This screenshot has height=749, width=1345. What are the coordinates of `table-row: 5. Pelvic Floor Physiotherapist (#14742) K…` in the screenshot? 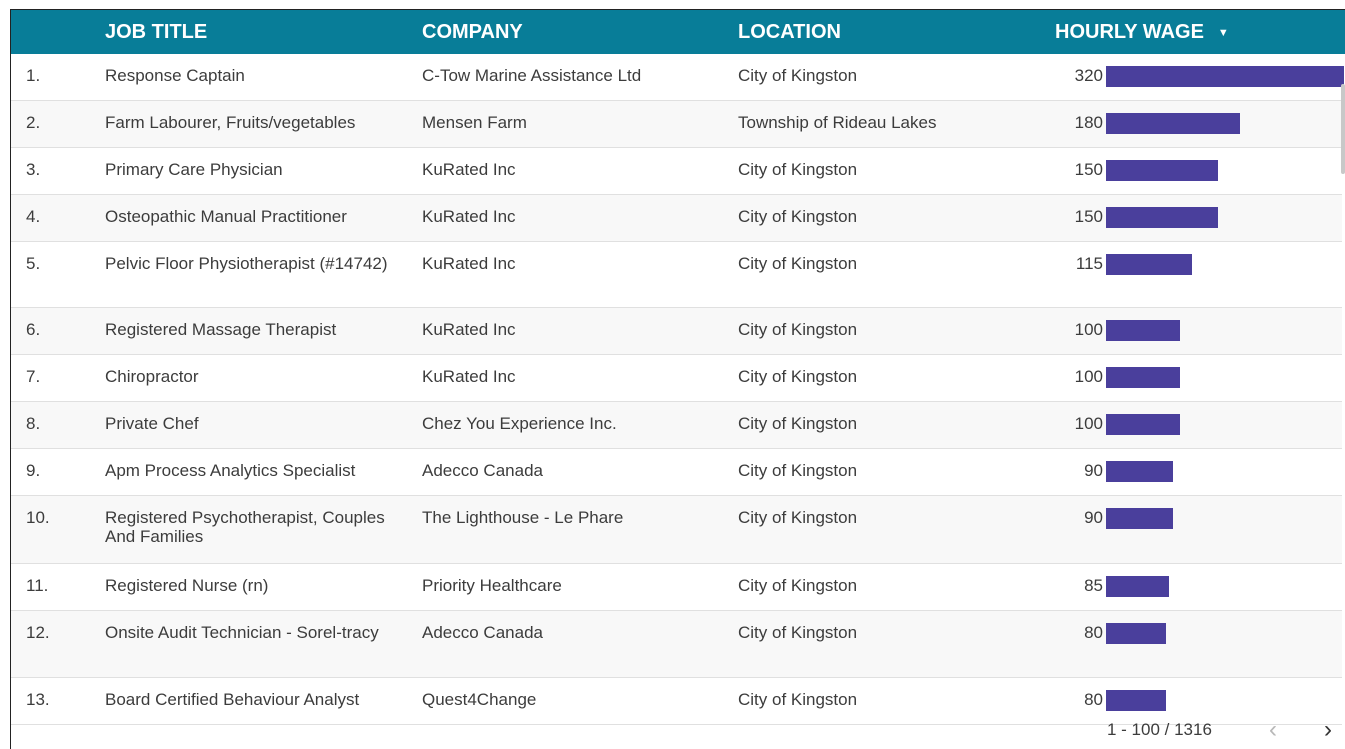 It's located at (676, 275).